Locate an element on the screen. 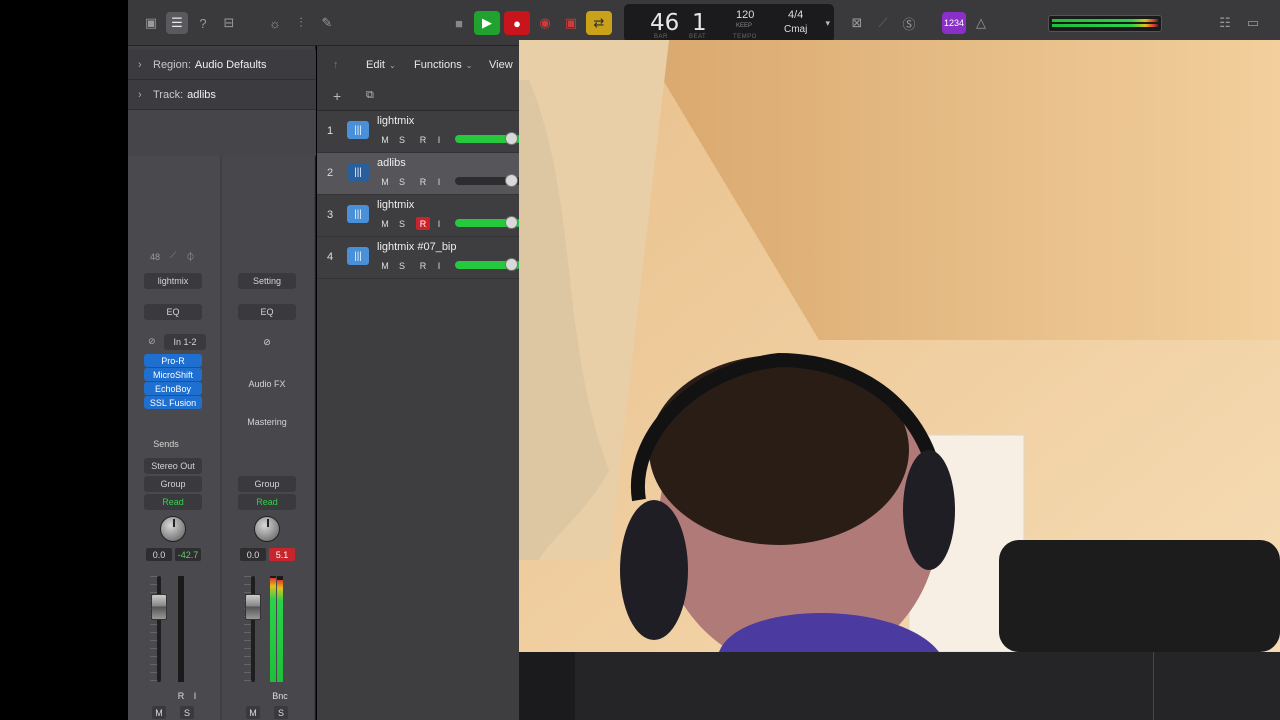 This screenshot has width=1280, height=720. audio-fx-slot: Audio FX is located at coordinates (267, 384).